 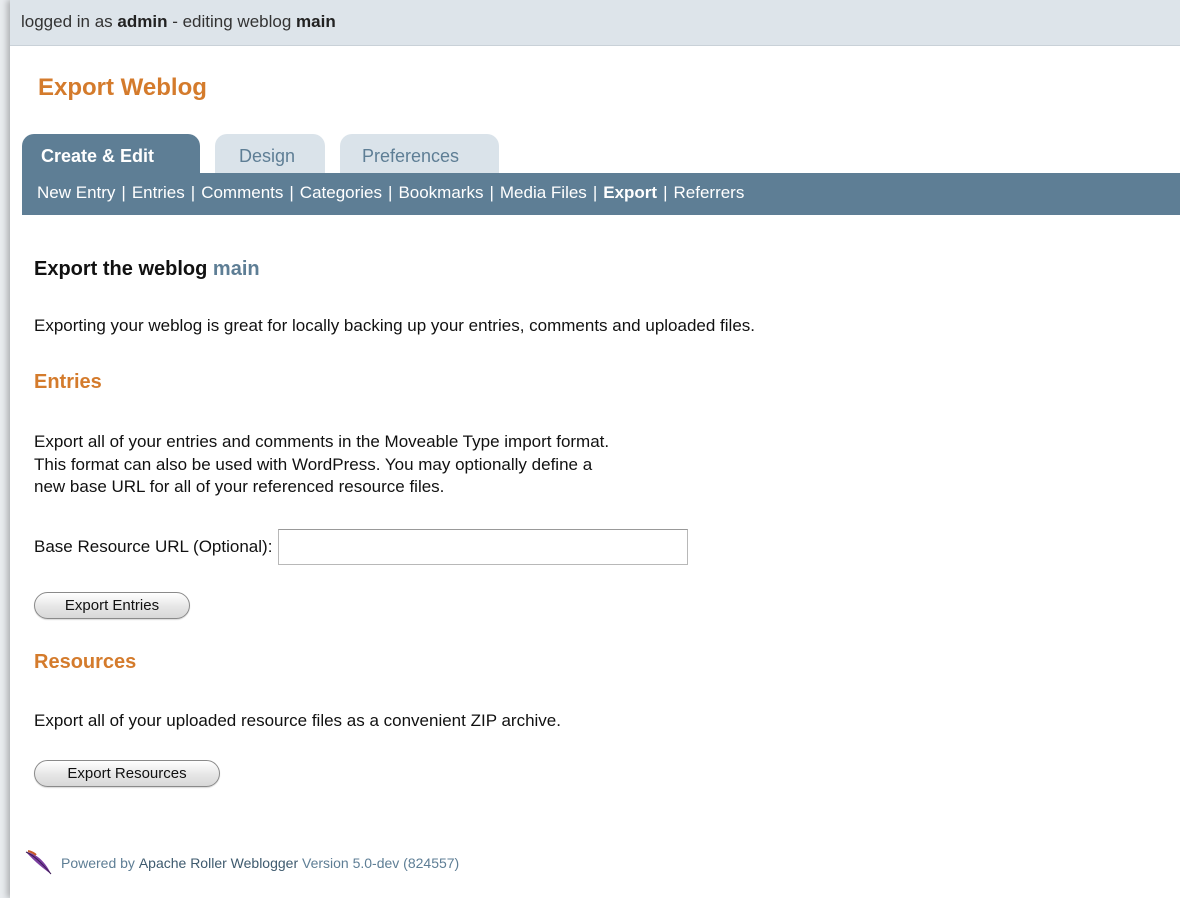 What do you see at coordinates (242, 192) in the screenshot?
I see `subnav-comments: Comments` at bounding box center [242, 192].